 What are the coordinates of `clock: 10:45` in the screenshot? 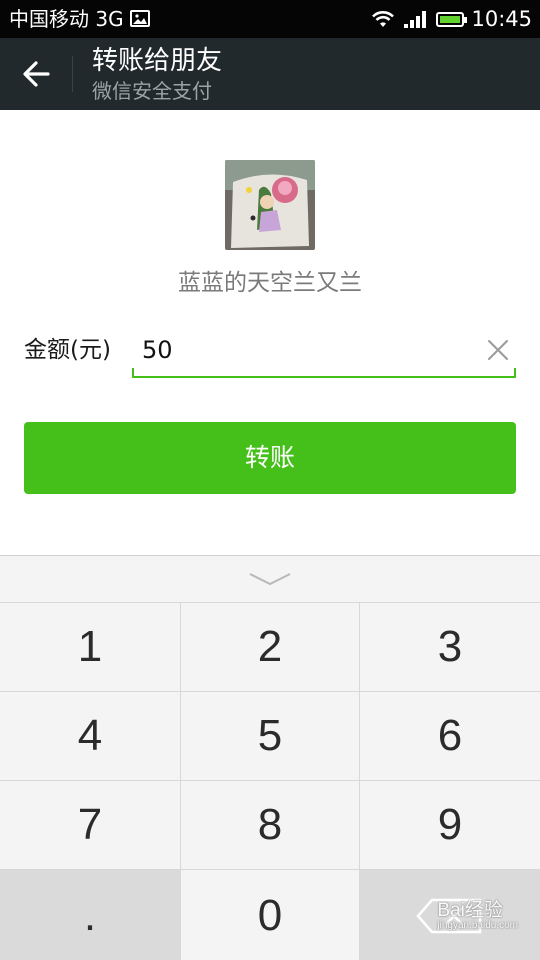 It's located at (501, 19).